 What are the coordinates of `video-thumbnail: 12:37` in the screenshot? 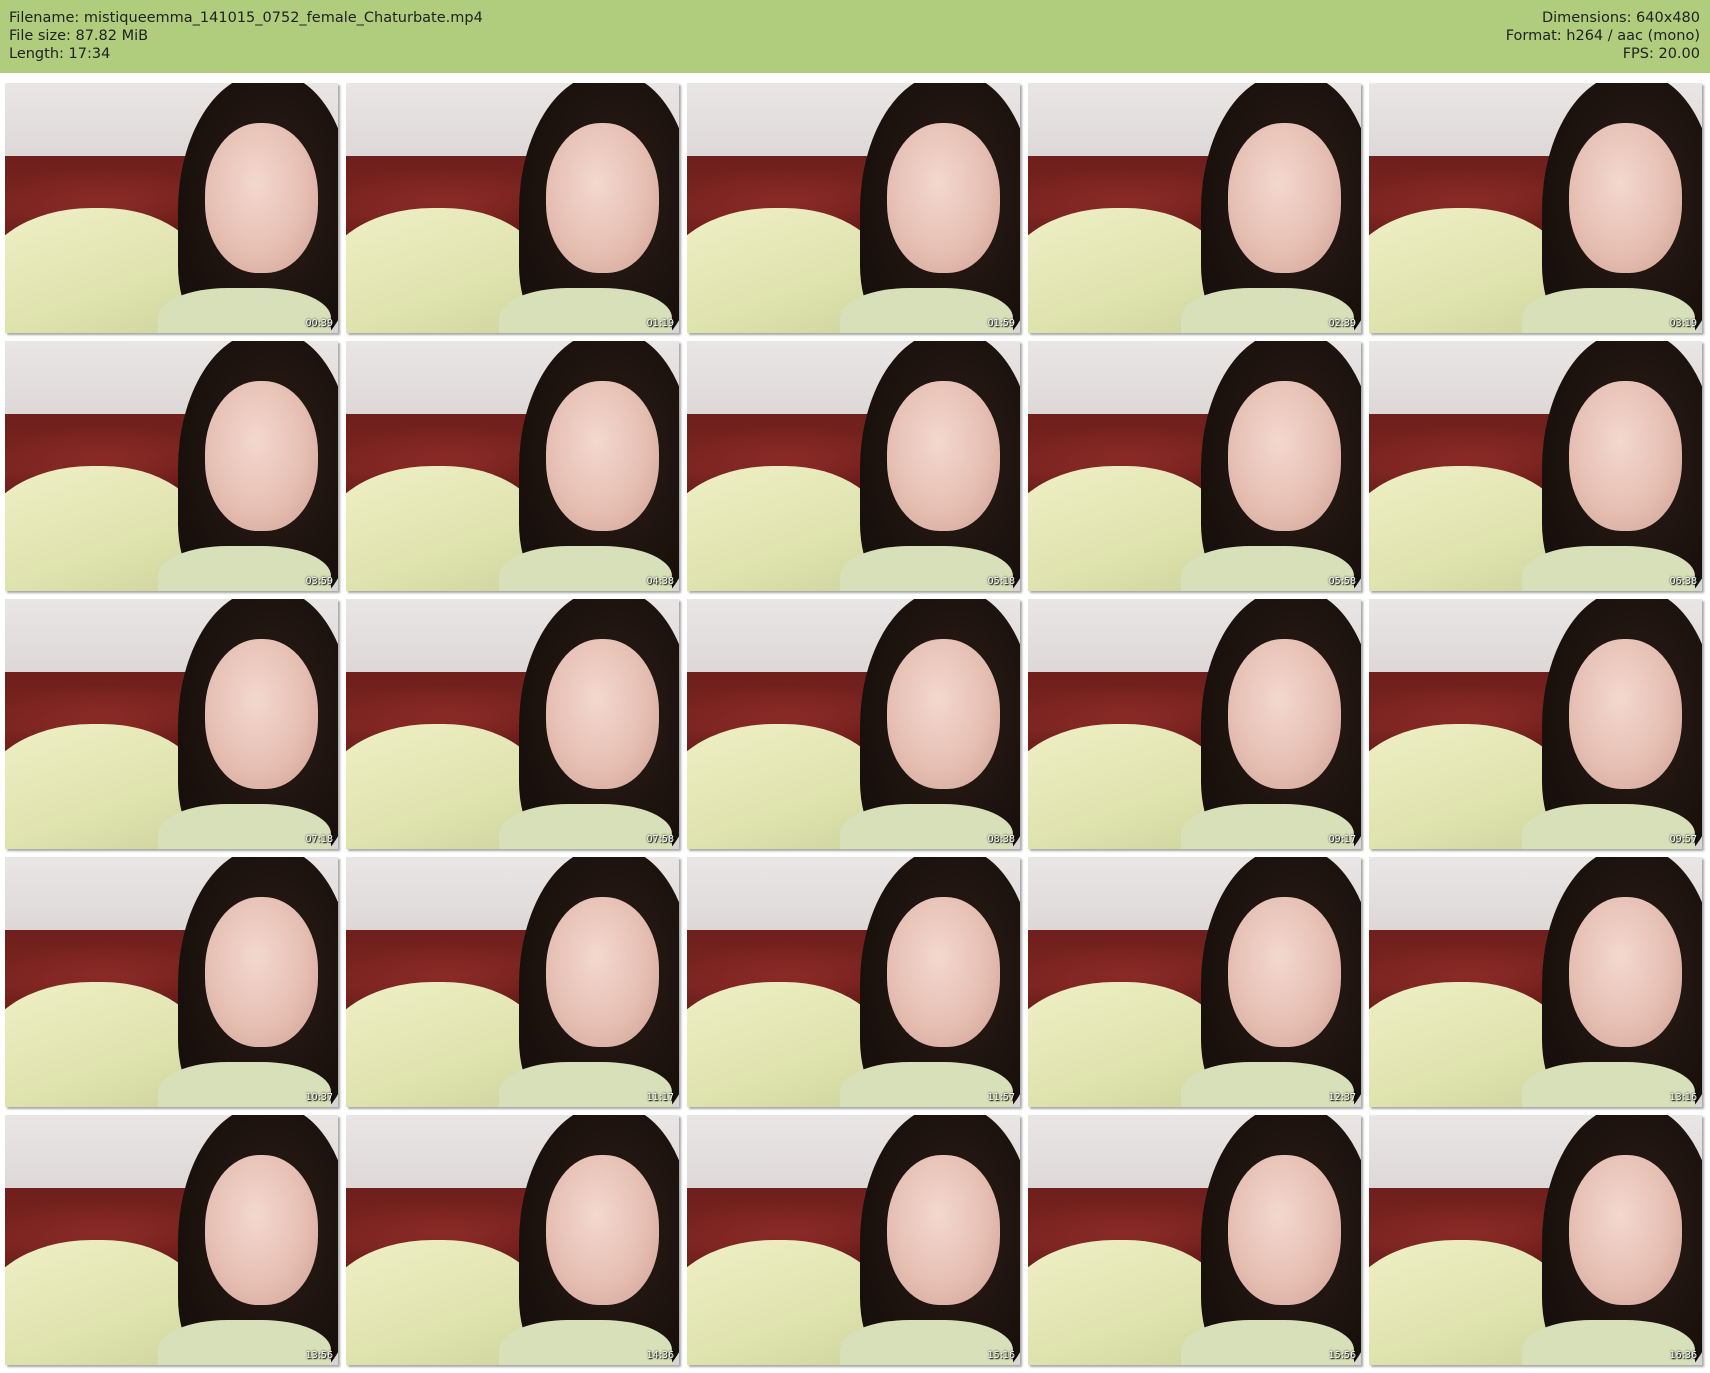 It's located at (1194, 982).